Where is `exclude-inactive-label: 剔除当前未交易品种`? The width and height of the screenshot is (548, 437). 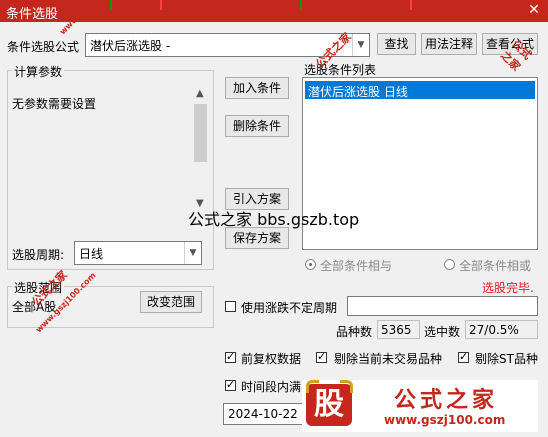 exclude-inactive-label: 剔除当前未交易品种 is located at coordinates (388, 359).